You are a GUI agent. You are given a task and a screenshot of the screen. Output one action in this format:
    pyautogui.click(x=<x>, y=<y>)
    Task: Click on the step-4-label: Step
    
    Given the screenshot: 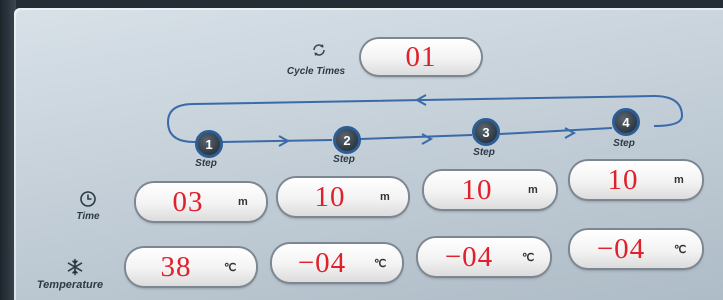 What is the action you would take?
    pyautogui.click(x=624, y=143)
    